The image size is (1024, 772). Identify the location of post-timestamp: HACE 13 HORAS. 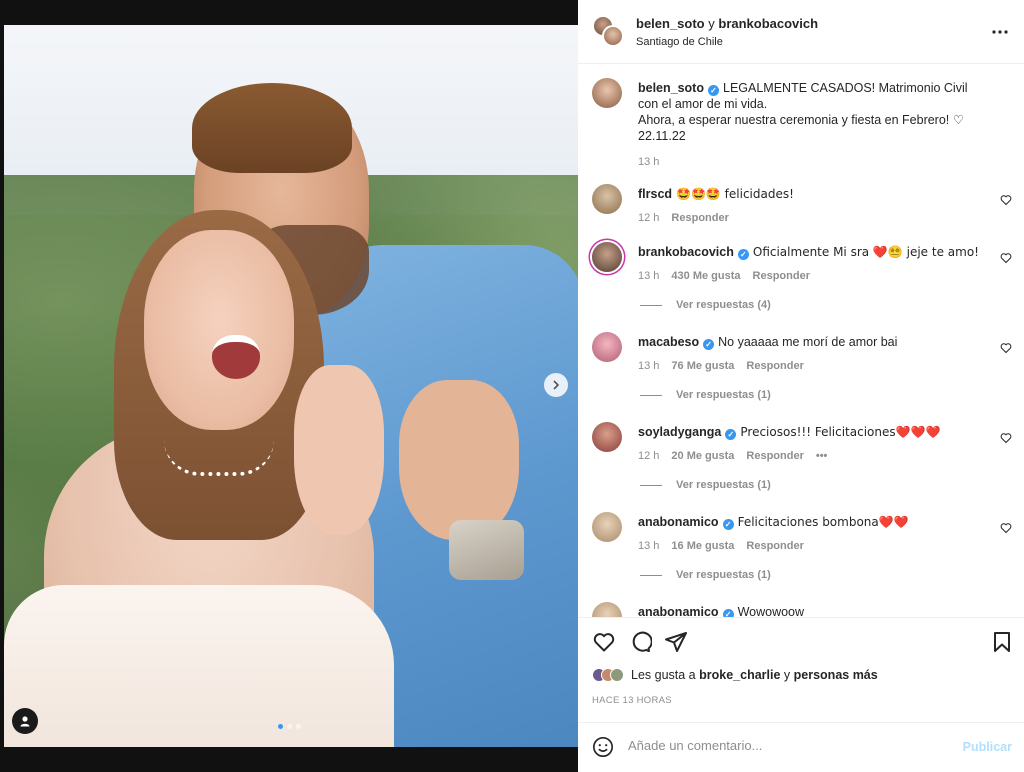
(632, 700).